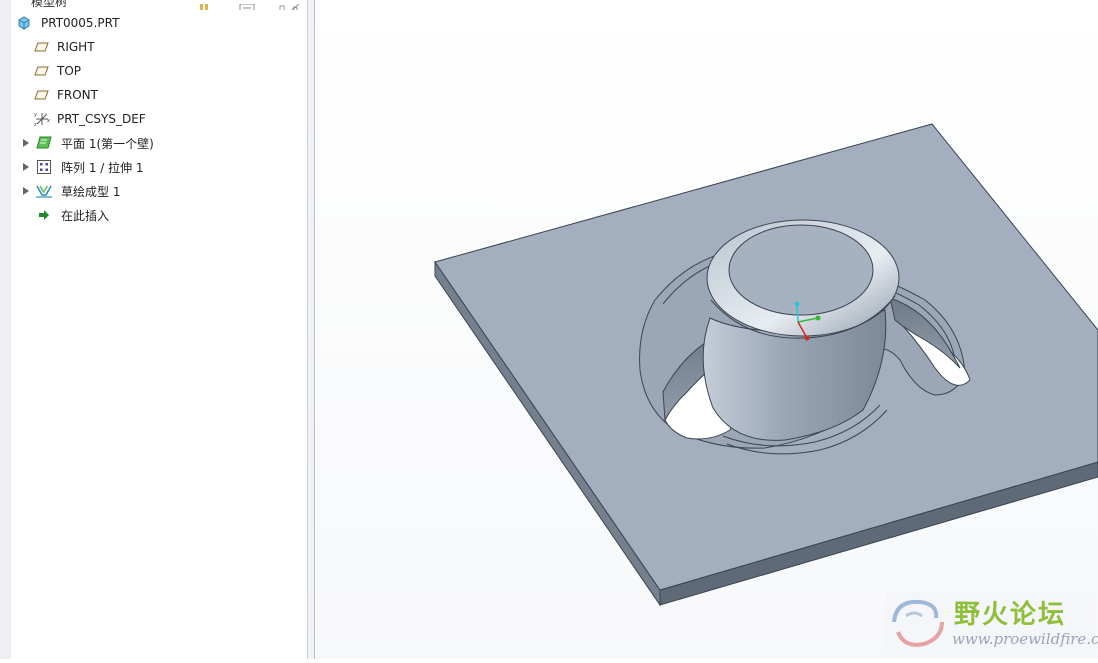  What do you see at coordinates (35, 115) in the screenshot?
I see `svg-text: y` at bounding box center [35, 115].